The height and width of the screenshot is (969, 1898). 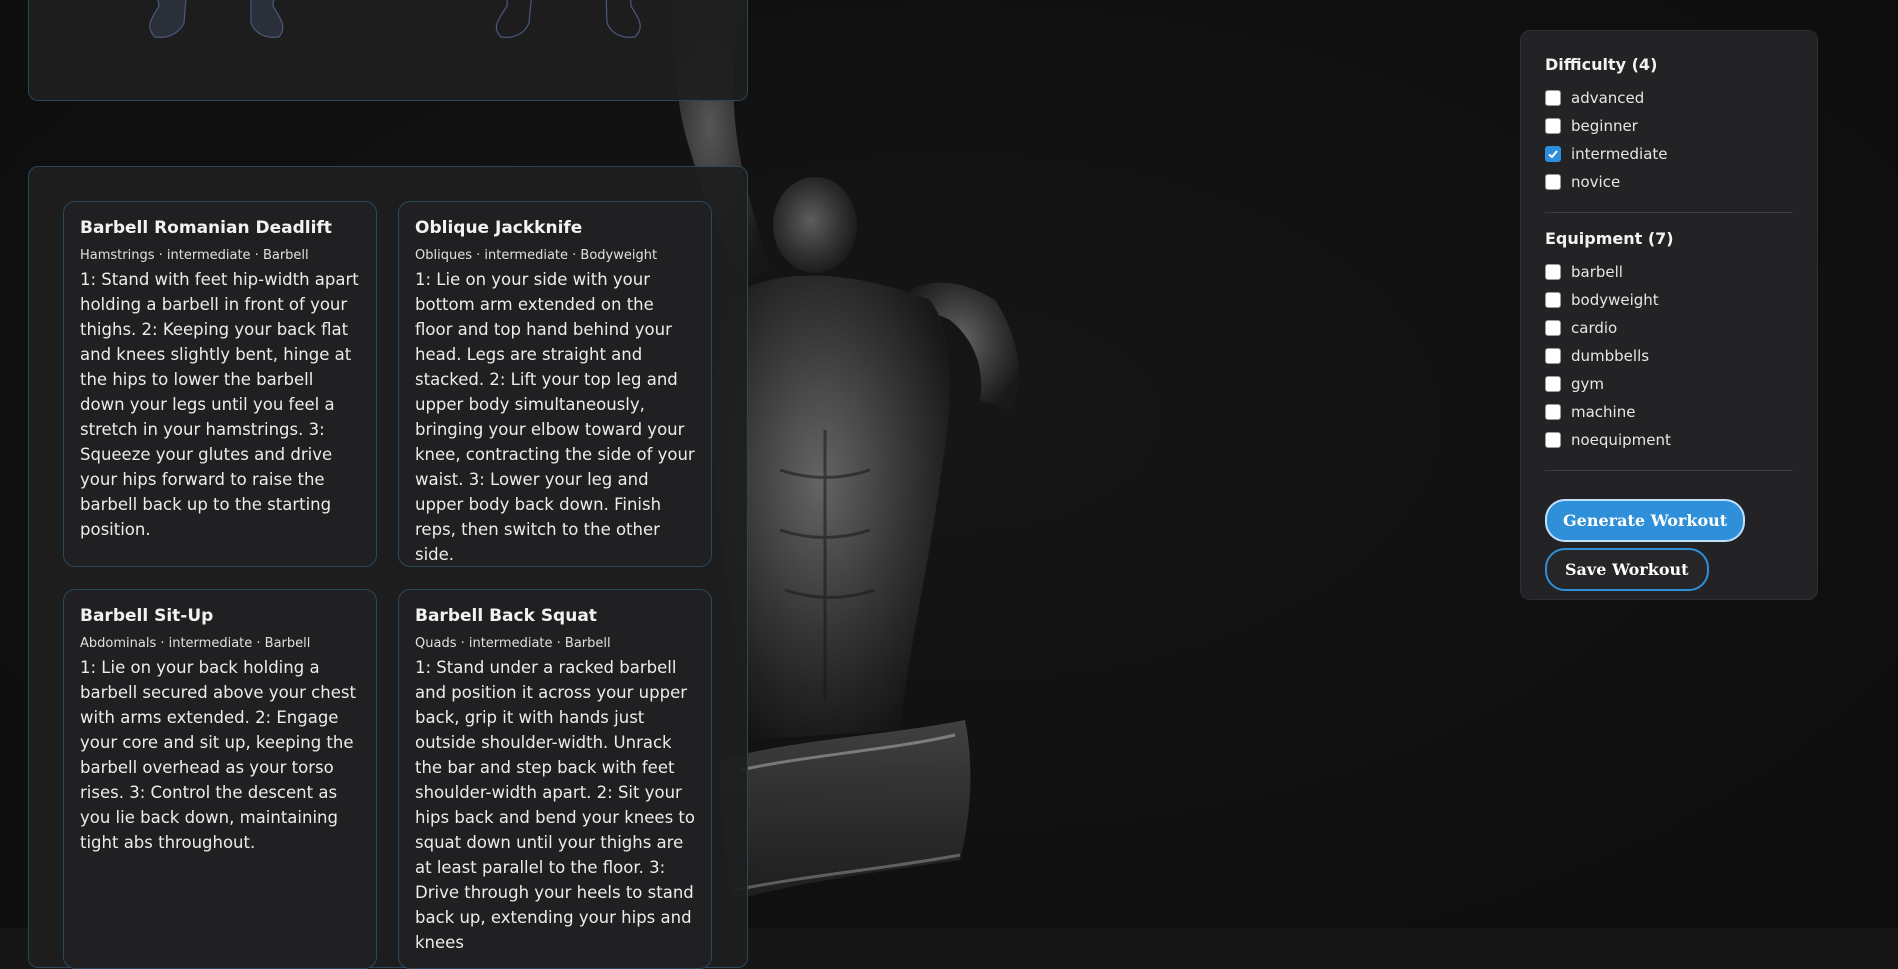 I want to click on exercise-title: Barbell Romanian Deadlift, so click(x=206, y=228).